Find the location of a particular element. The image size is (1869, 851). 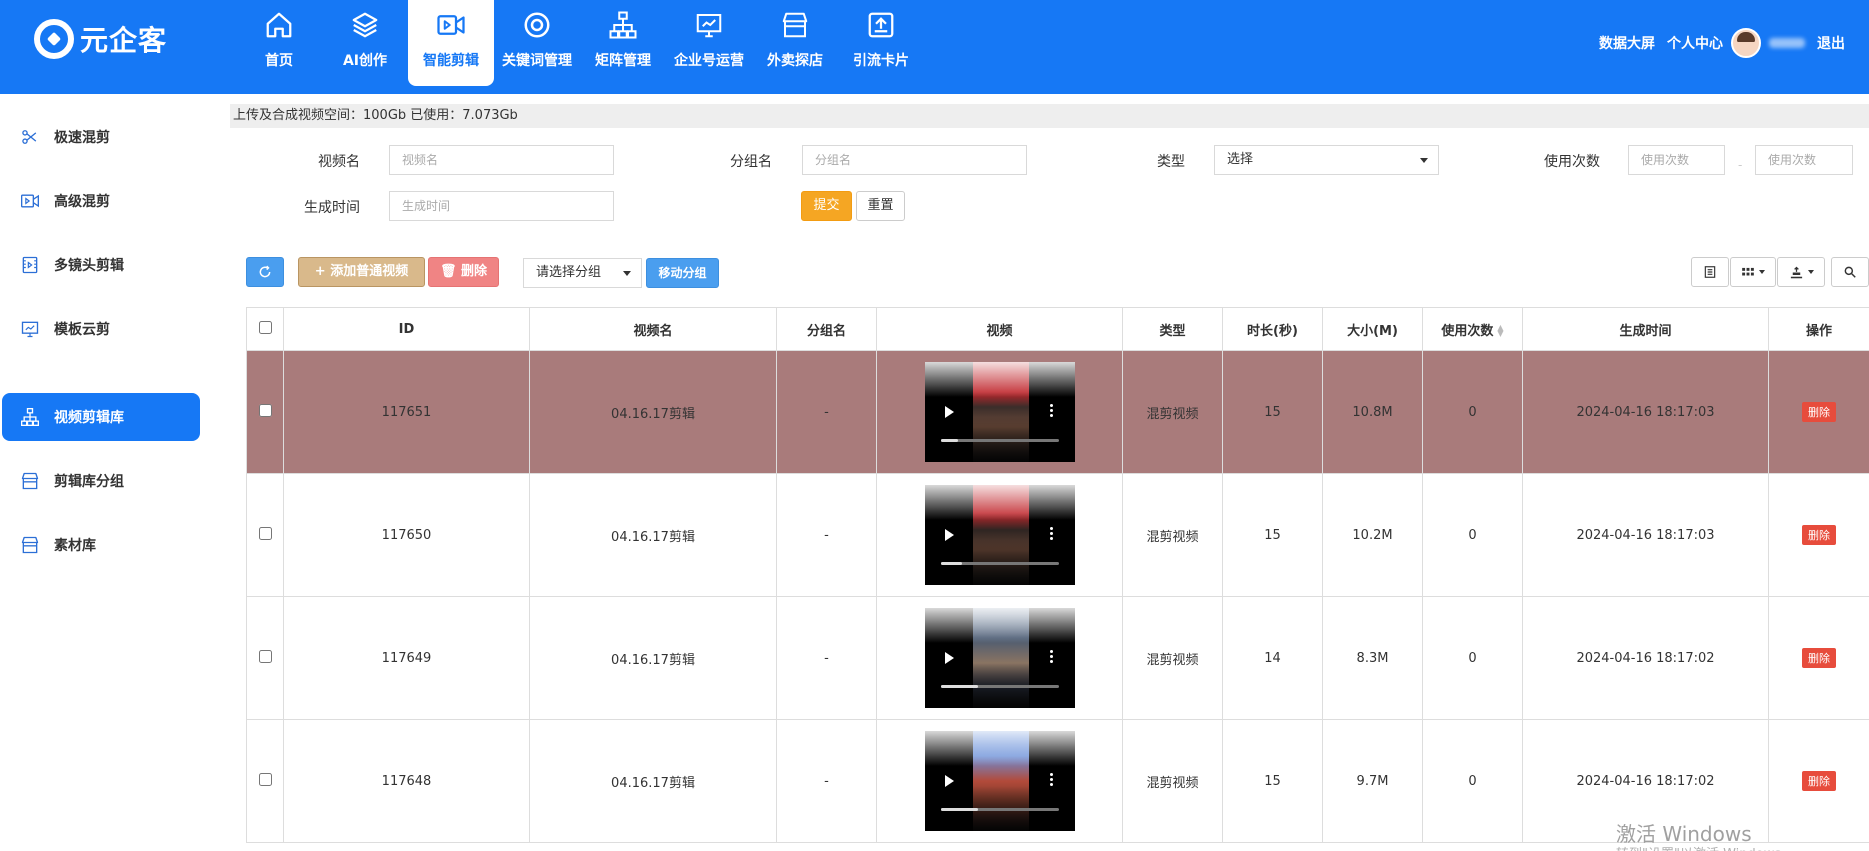

logo-icon is located at coordinates (54, 39).